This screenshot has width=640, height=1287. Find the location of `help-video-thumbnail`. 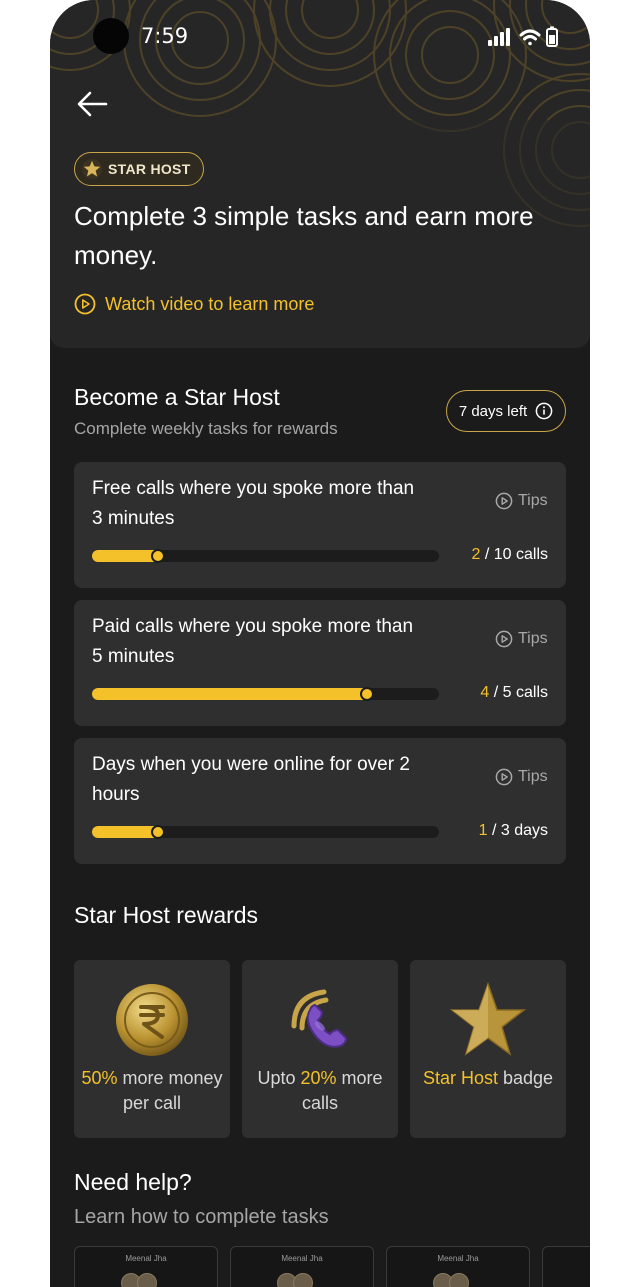

help-video-thumbnail is located at coordinates (566, 1266).